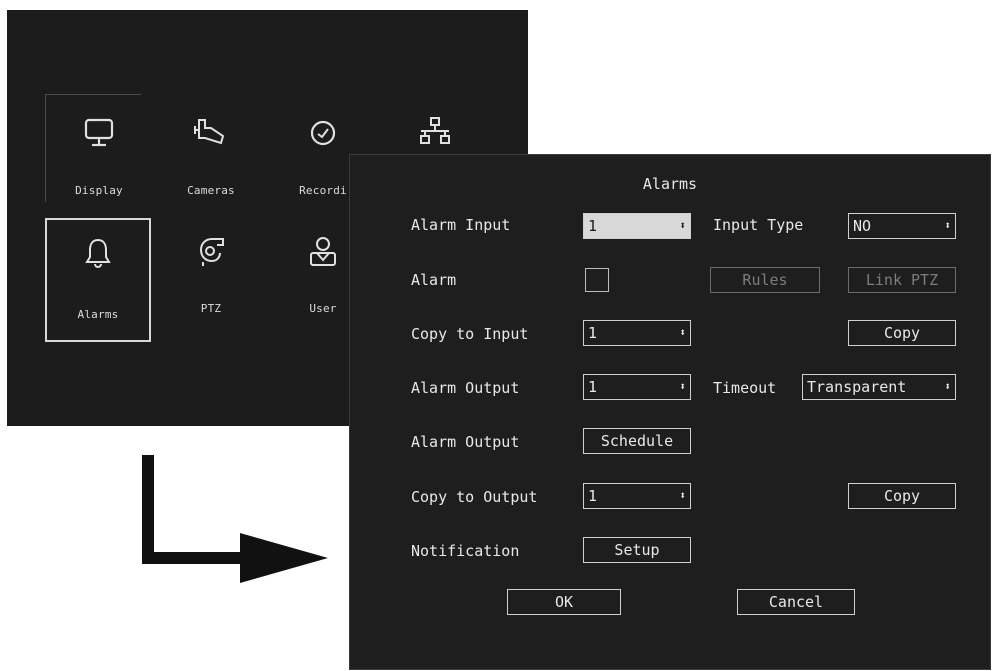  I want to click on copy-to-input-value: 1, so click(593, 333).